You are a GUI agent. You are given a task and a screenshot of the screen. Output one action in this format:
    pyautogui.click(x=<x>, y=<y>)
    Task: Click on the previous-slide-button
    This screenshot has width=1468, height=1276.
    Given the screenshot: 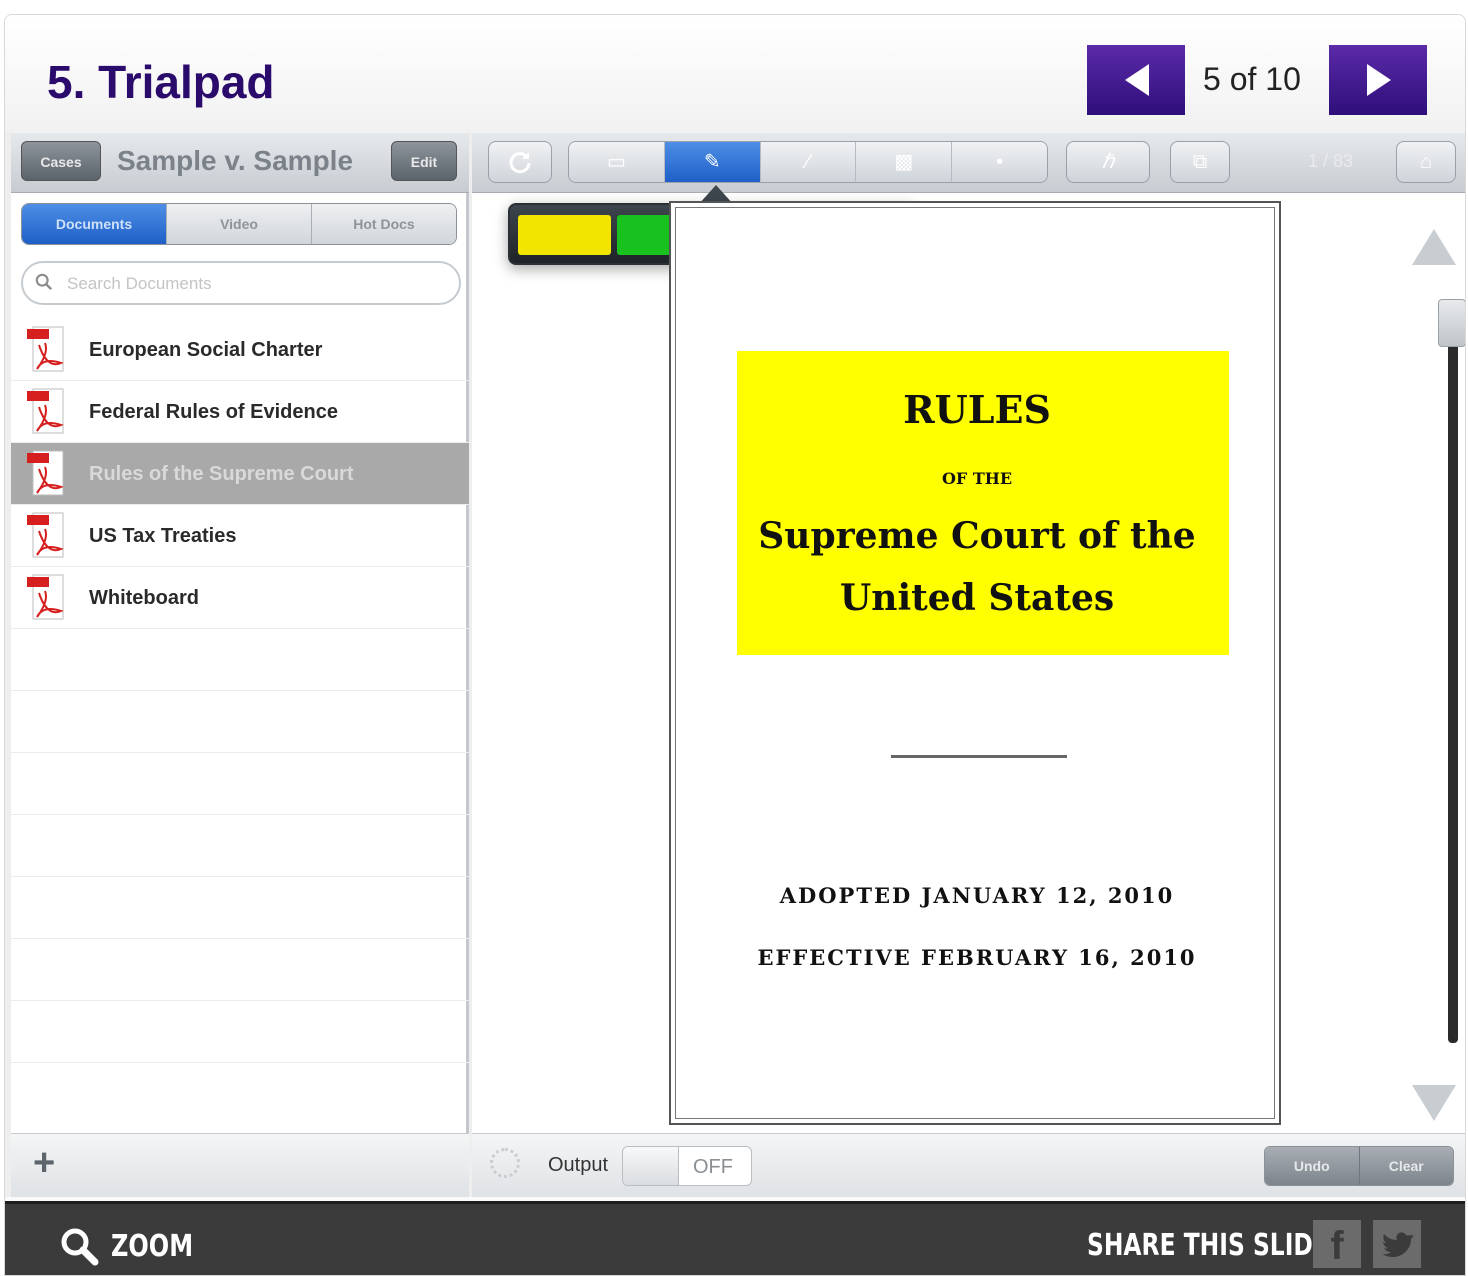 What is the action you would take?
    pyautogui.click(x=1136, y=80)
    